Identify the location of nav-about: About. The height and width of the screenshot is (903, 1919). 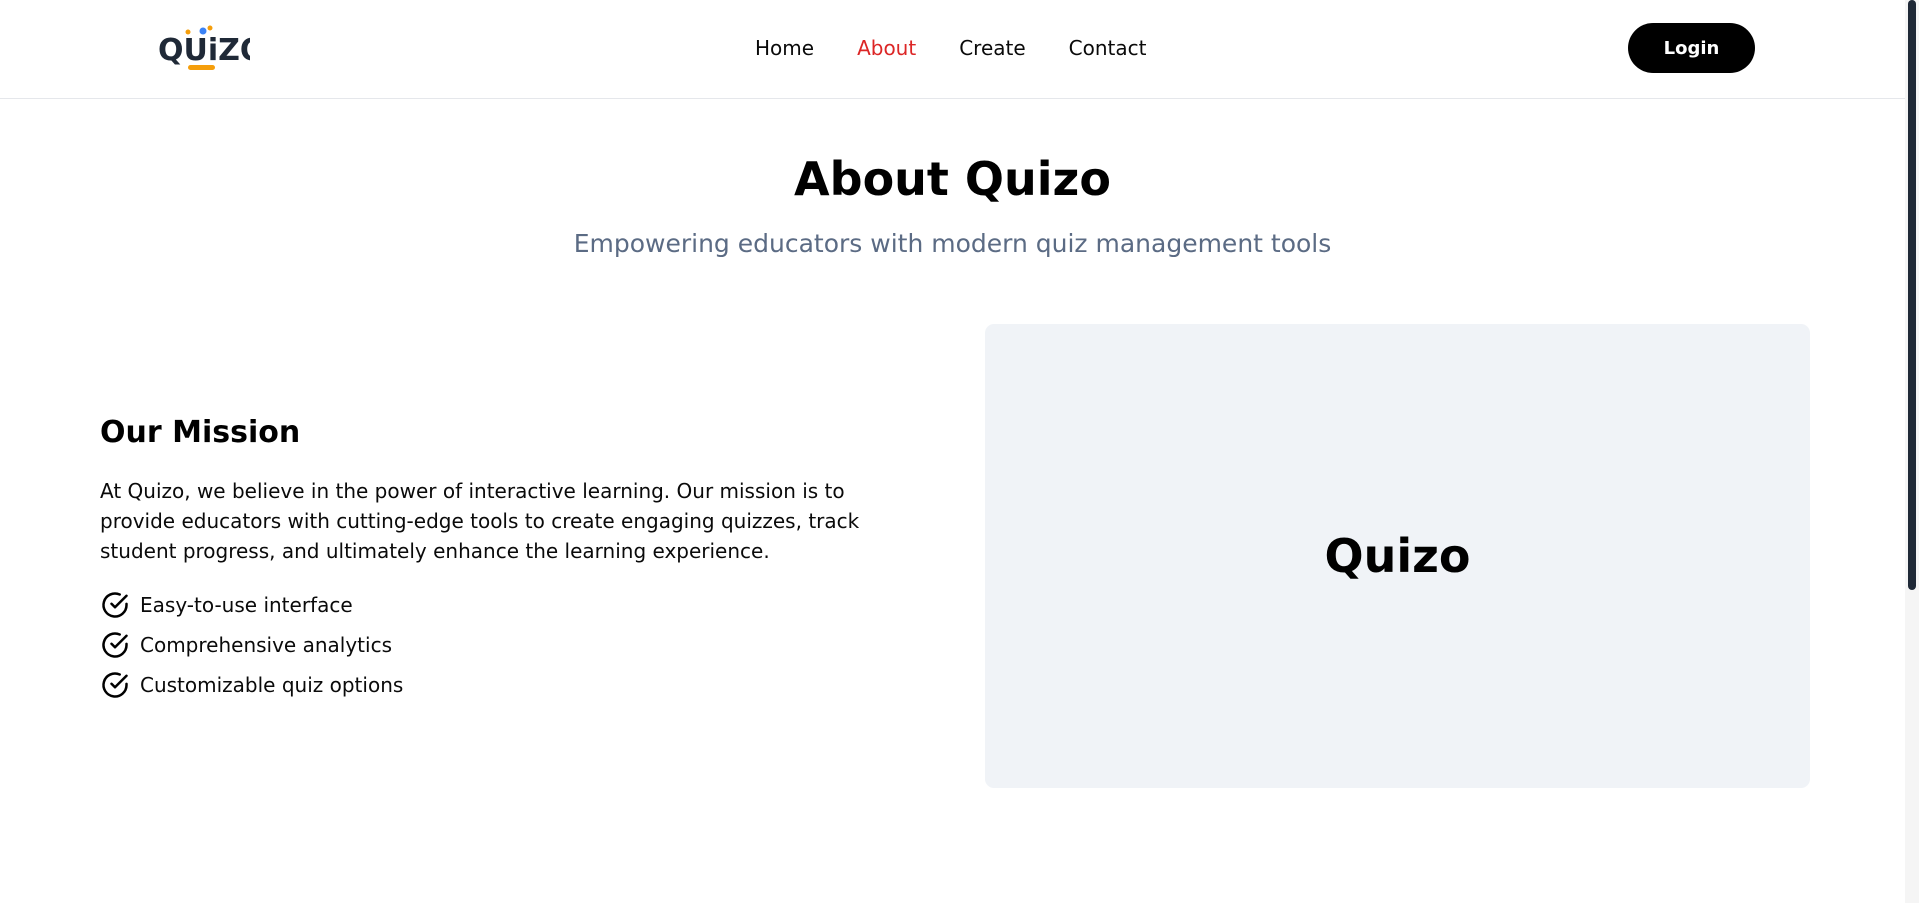
(886, 48).